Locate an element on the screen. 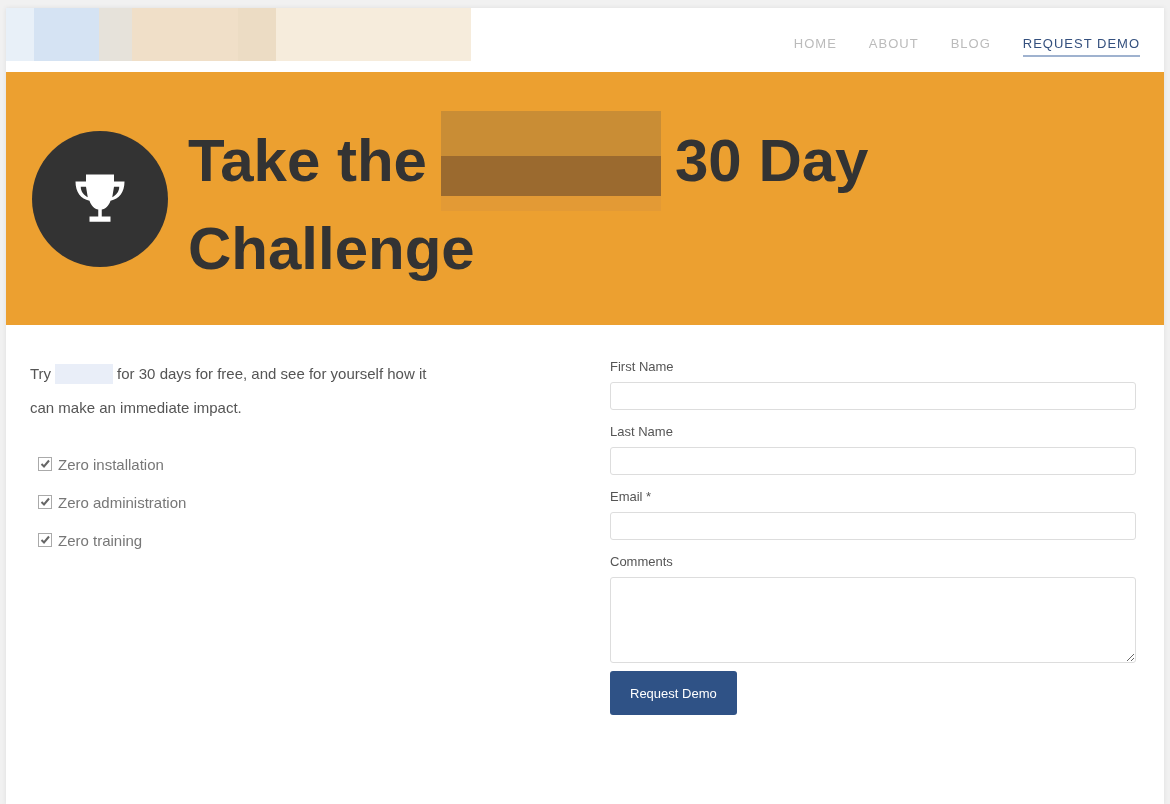 This screenshot has height=804, width=1170. field-label: Last Name is located at coordinates (641, 431).